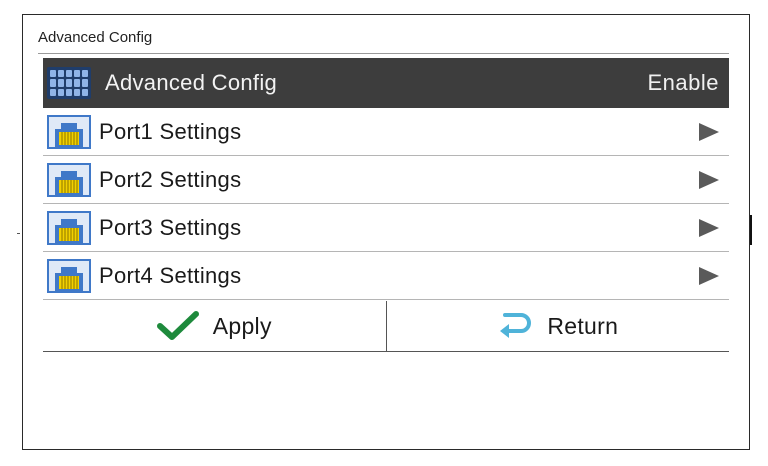 Image resolution: width=768 pixels, height=466 pixels. I want to click on page-title: Advanced Config, so click(95, 37).